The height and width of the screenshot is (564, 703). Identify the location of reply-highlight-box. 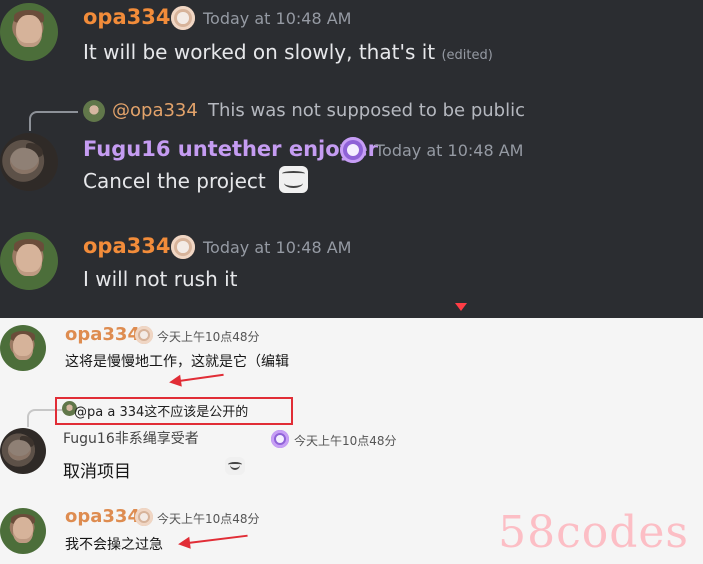
(174, 411).